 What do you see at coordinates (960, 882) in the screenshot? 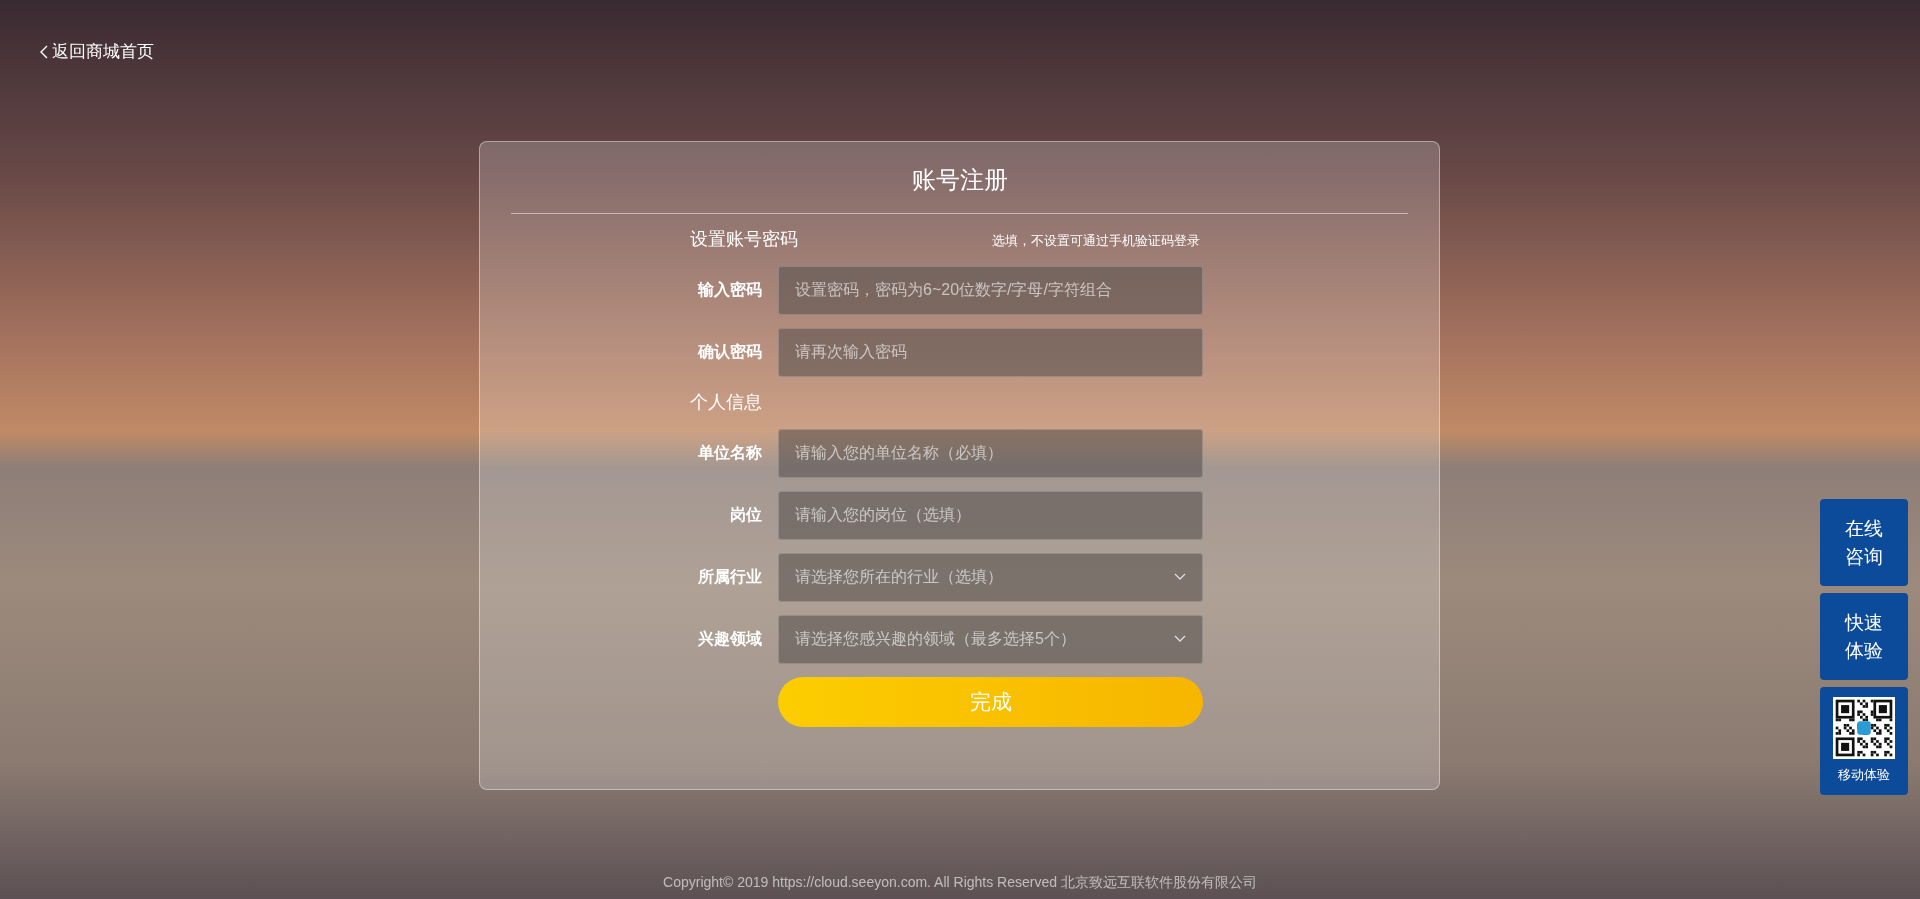
I see `copyright-footer: Copyright© 2019 https://cloud.seeyon.com. All Rights Reserved 北京致远互联软件股份有限公司` at bounding box center [960, 882].